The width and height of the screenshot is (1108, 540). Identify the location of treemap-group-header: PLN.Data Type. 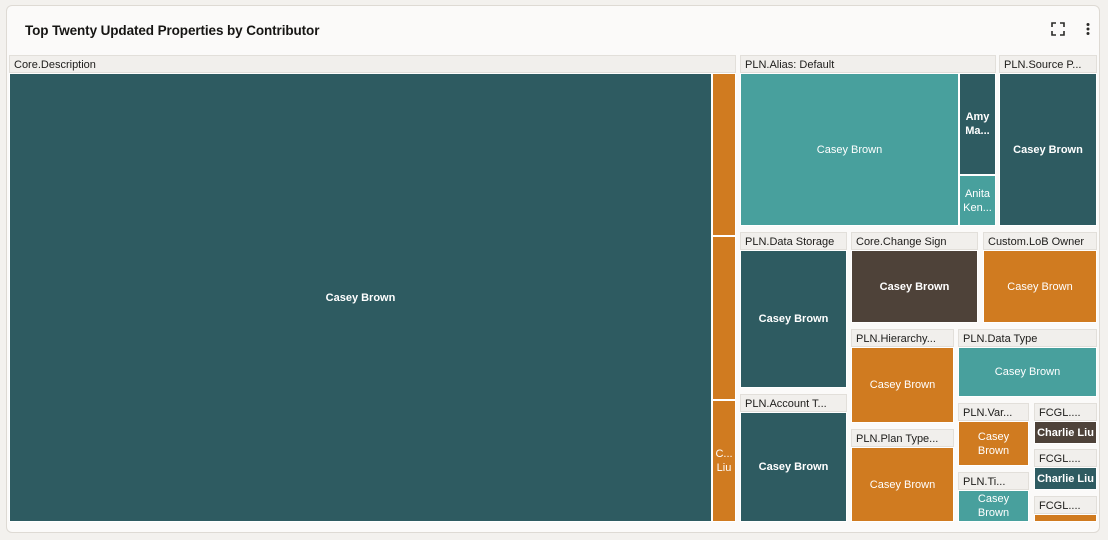
(1027, 338).